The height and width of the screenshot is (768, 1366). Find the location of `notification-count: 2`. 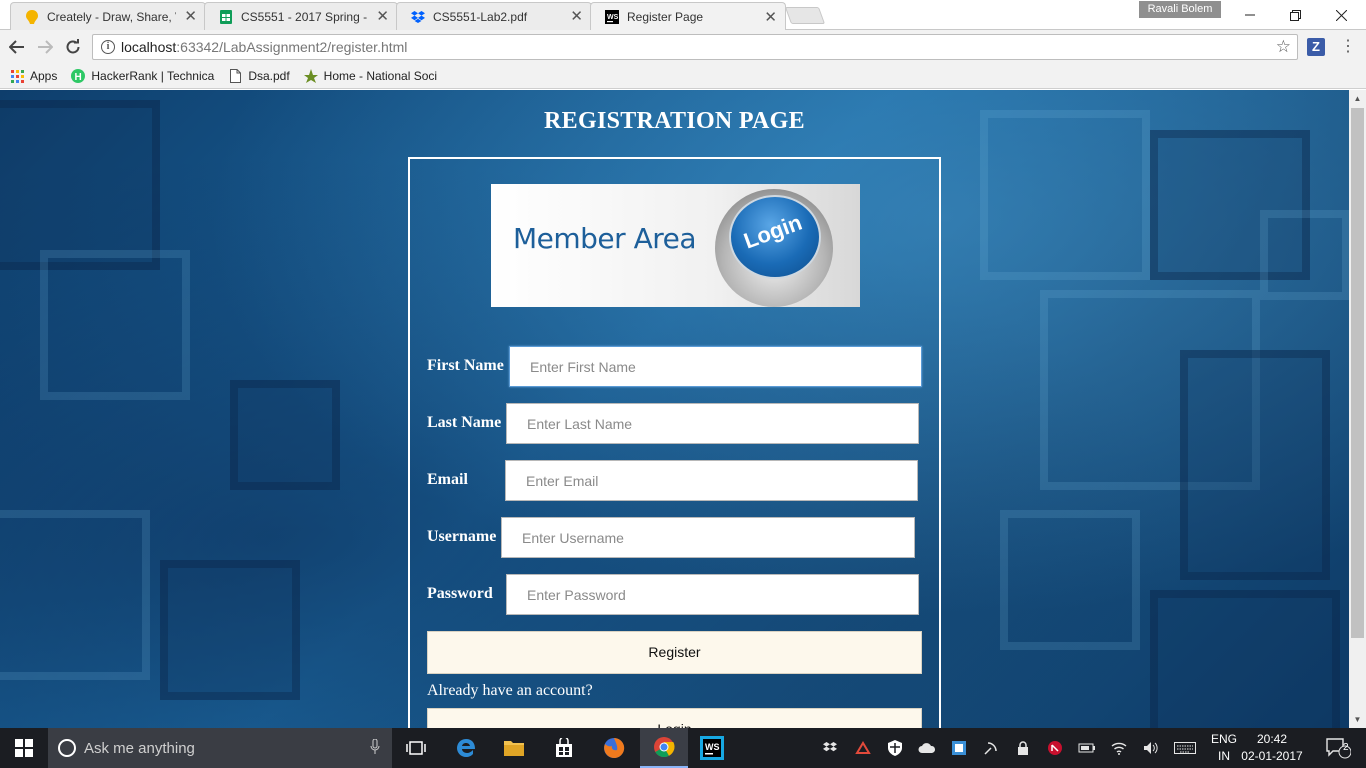

notification-count: 2 is located at coordinates (1346, 747).